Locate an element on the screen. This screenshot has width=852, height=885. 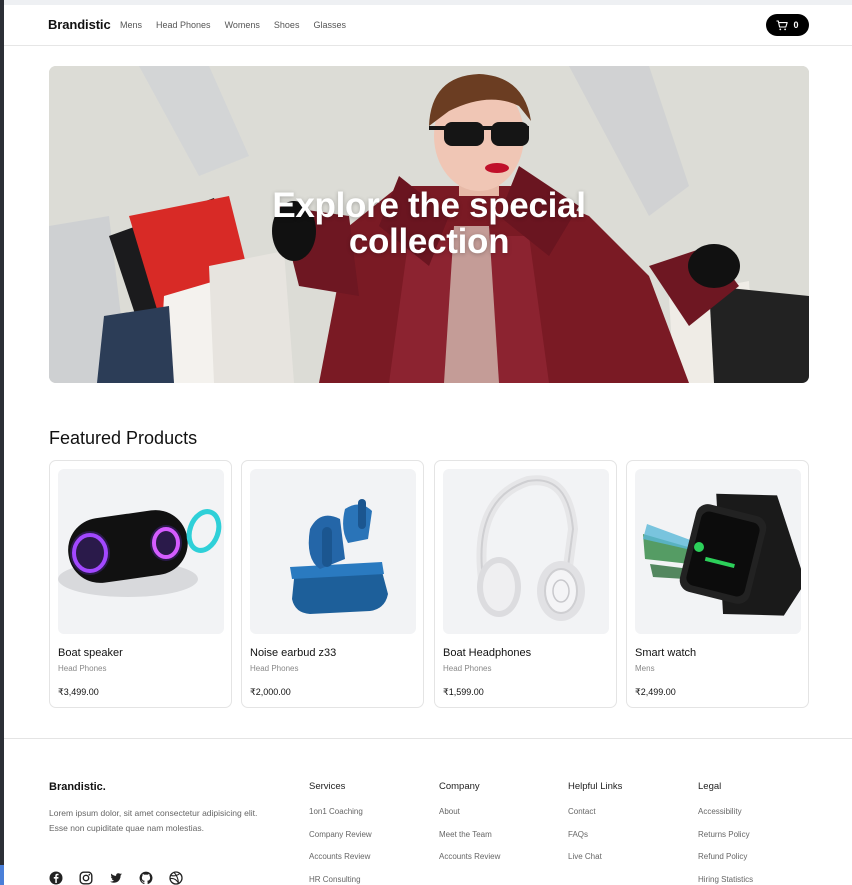
nav-link-womens: Womens is located at coordinates (242, 25).